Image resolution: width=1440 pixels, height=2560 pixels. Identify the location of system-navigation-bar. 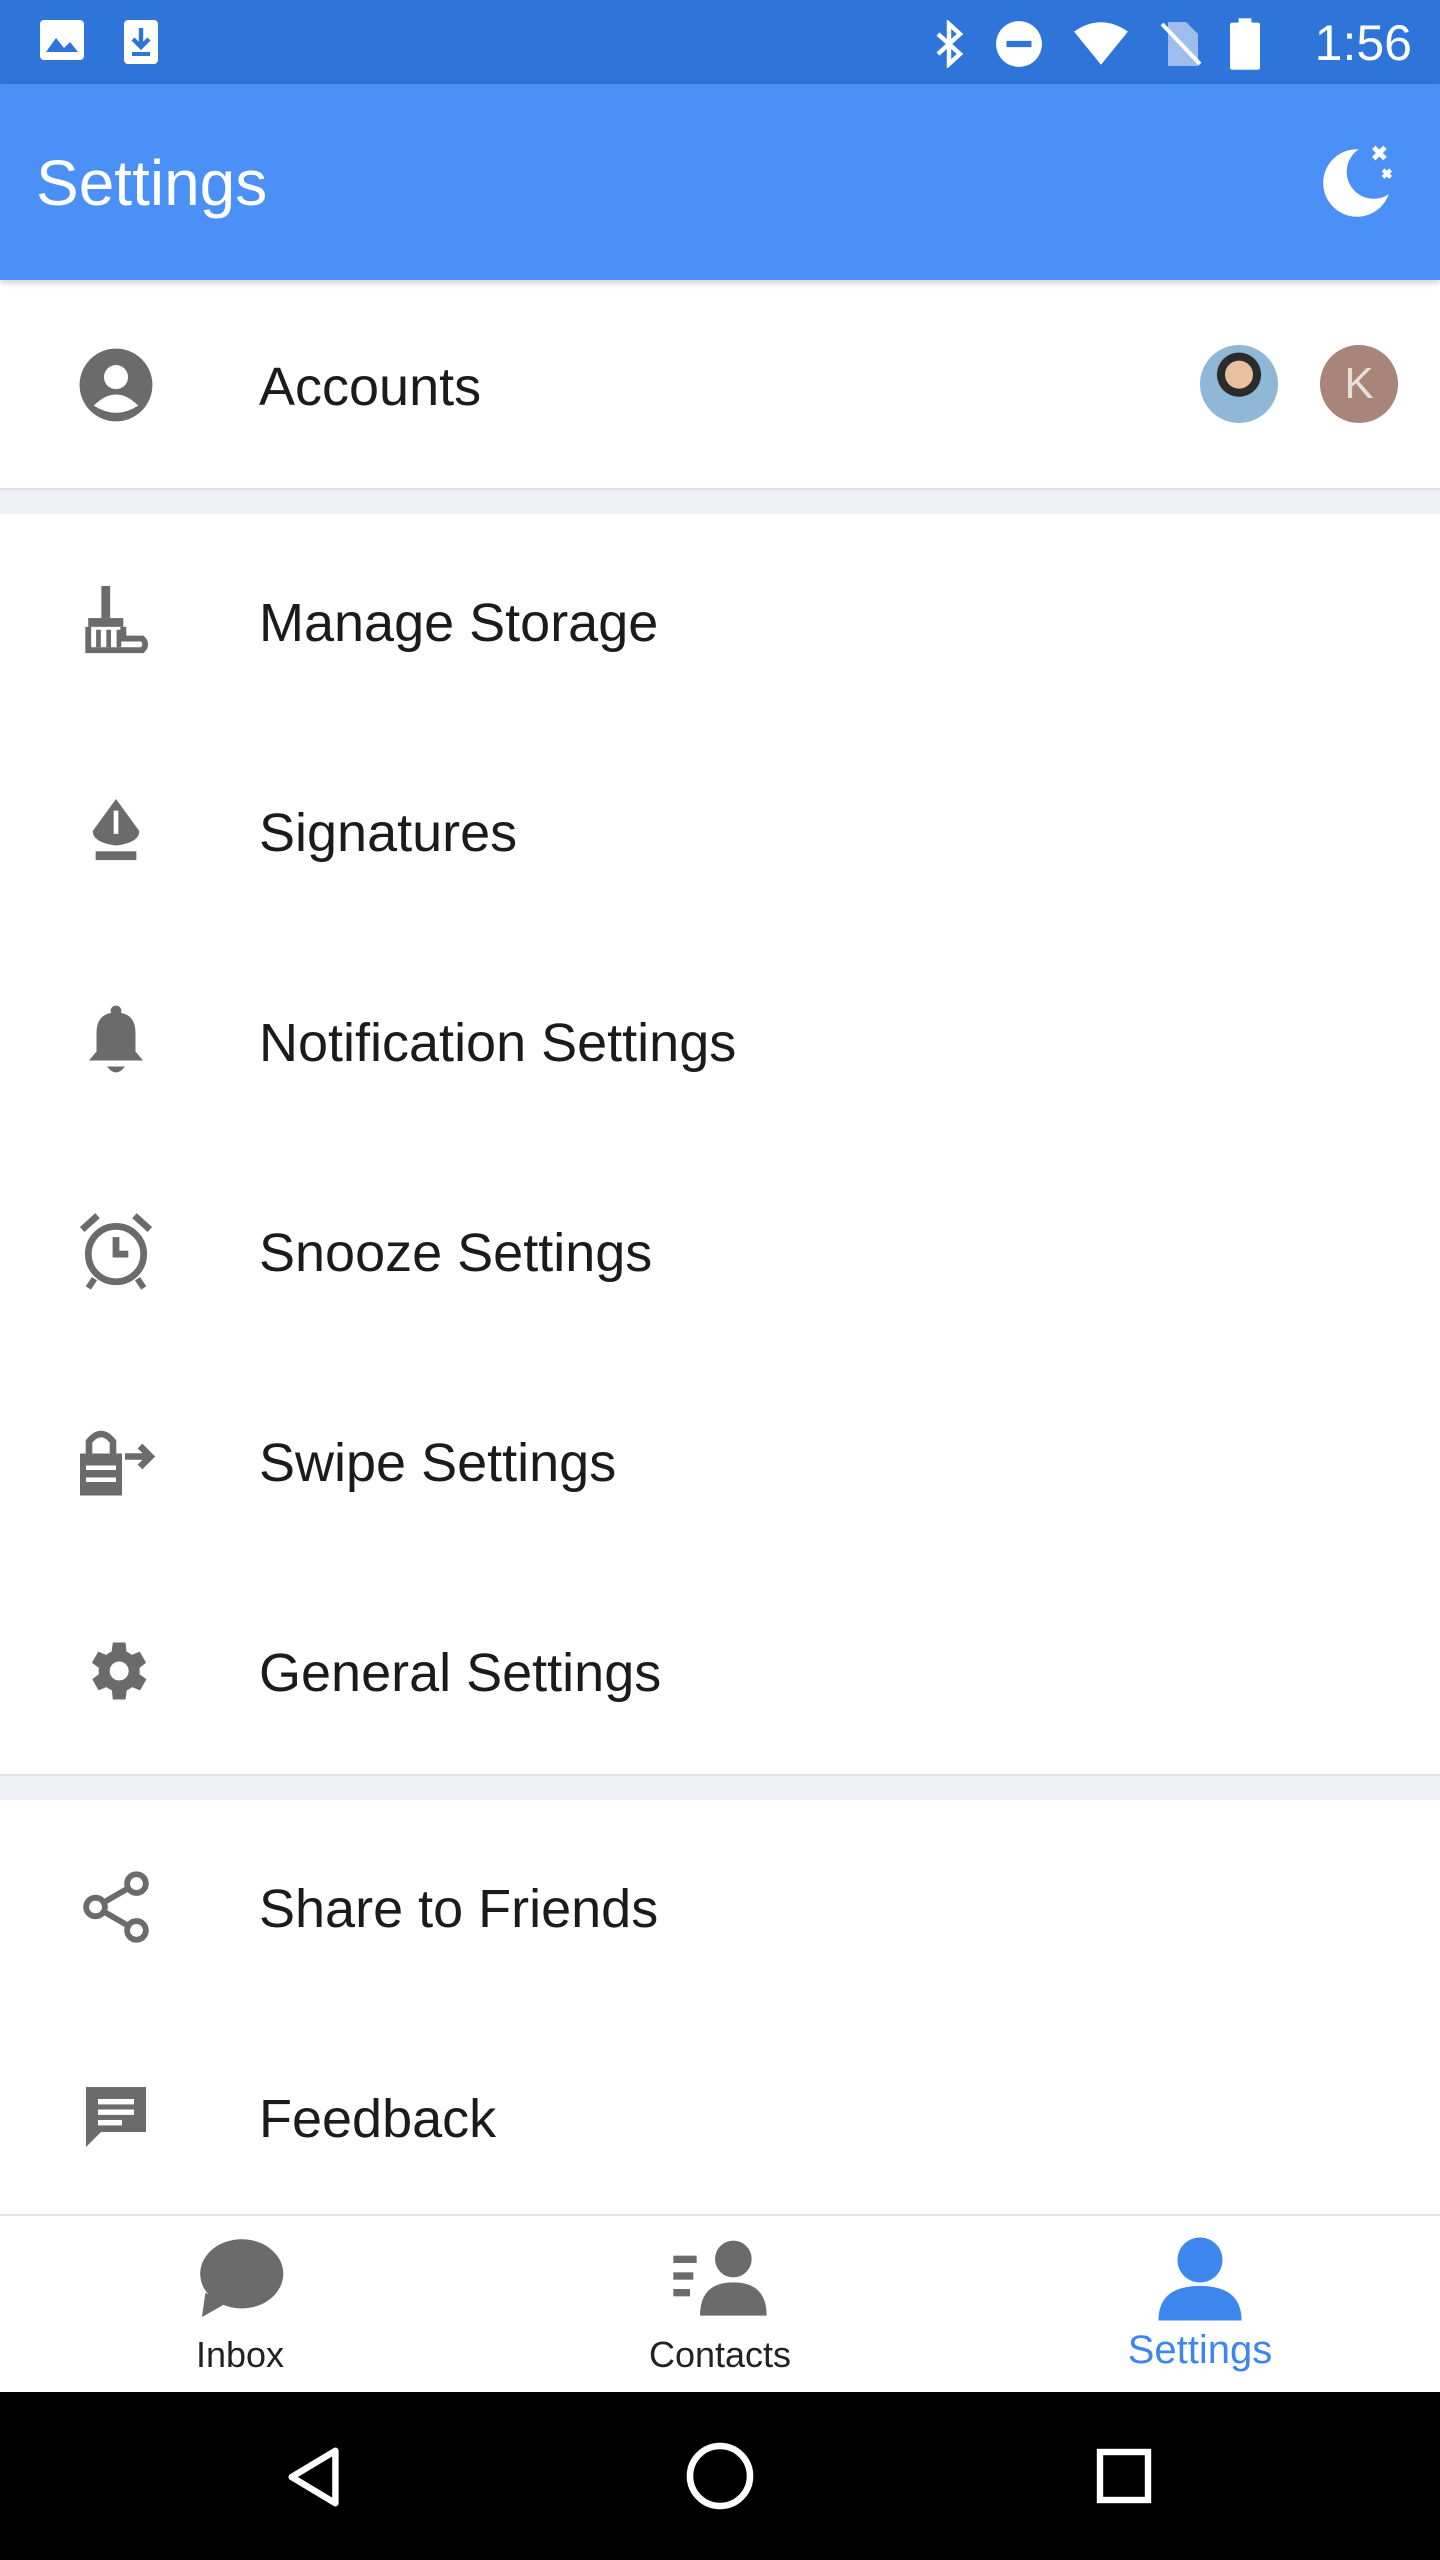
(720, 2476).